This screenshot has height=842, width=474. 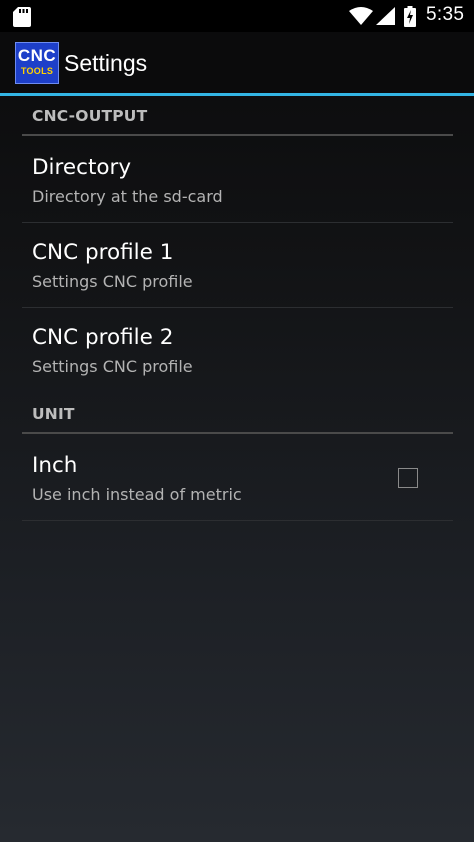 I want to click on sd-card-icon, so click(x=22, y=19).